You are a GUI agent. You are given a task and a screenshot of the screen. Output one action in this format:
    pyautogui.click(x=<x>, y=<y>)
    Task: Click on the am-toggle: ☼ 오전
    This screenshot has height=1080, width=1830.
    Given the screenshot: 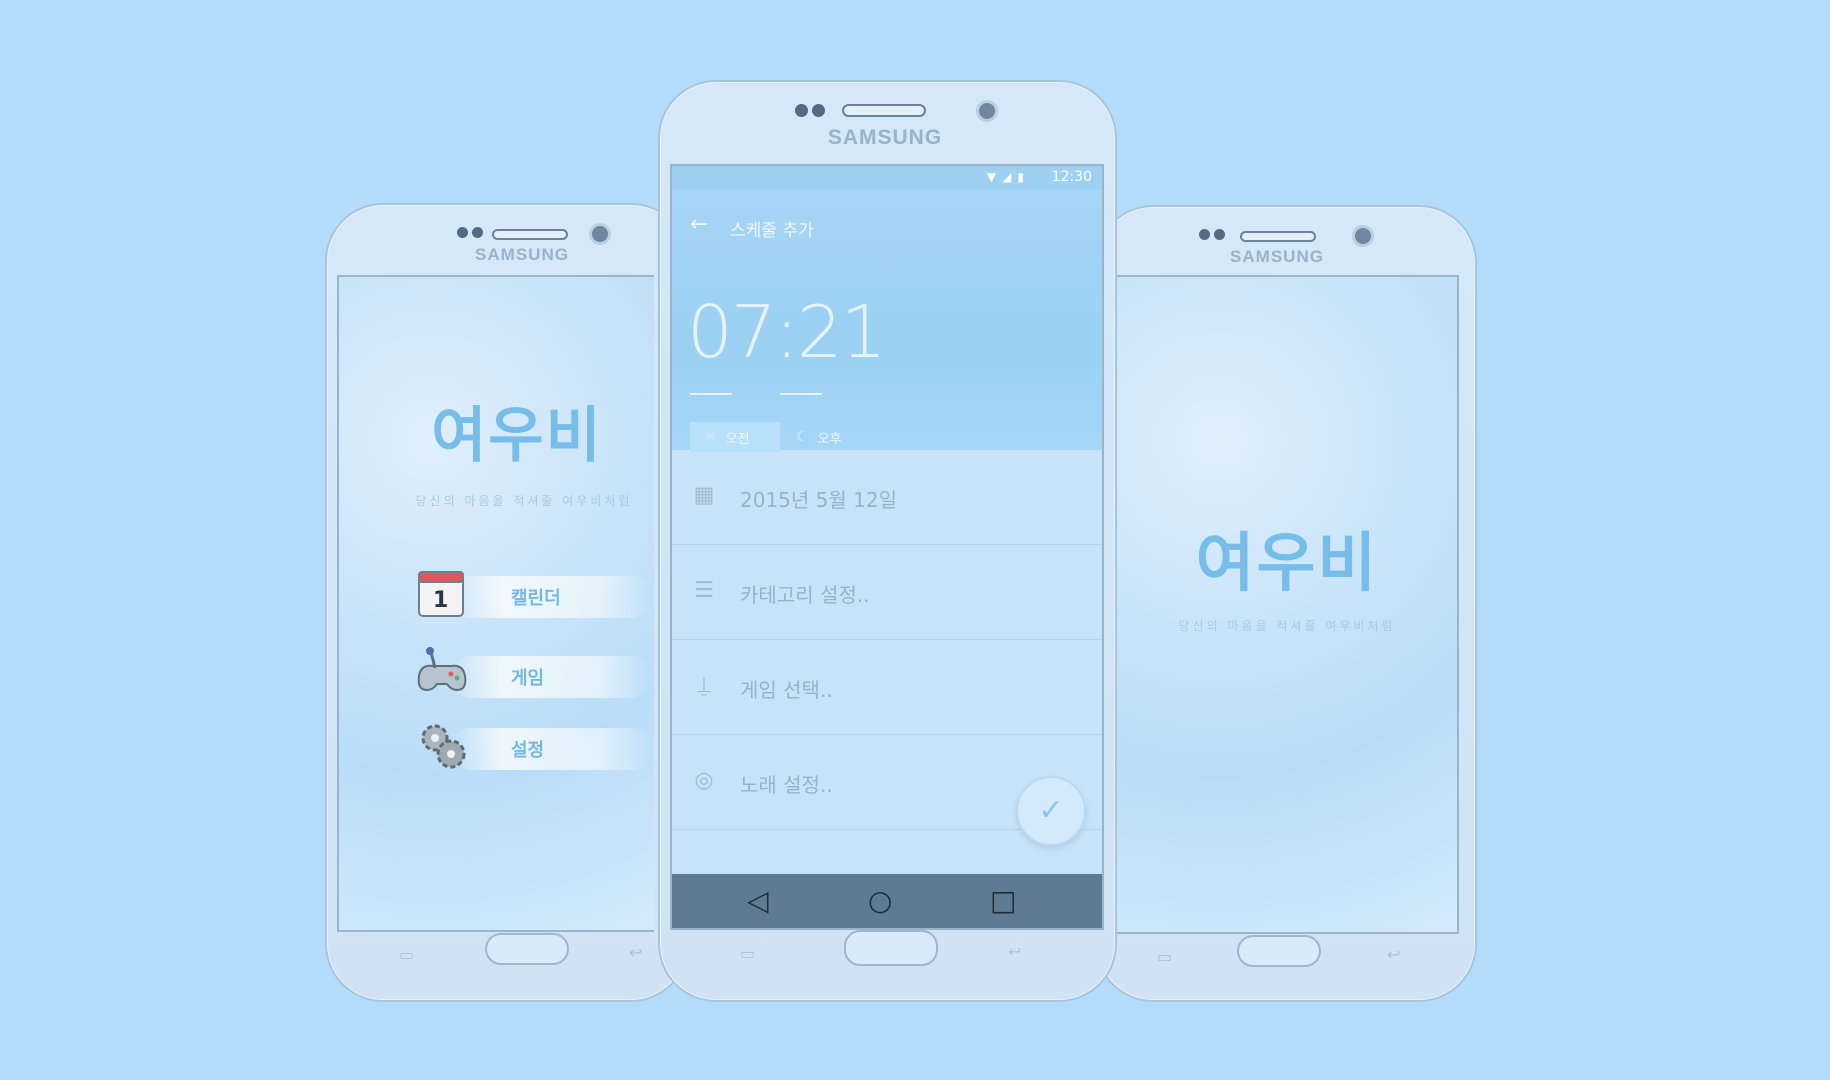 What is the action you would take?
    pyautogui.click(x=735, y=437)
    